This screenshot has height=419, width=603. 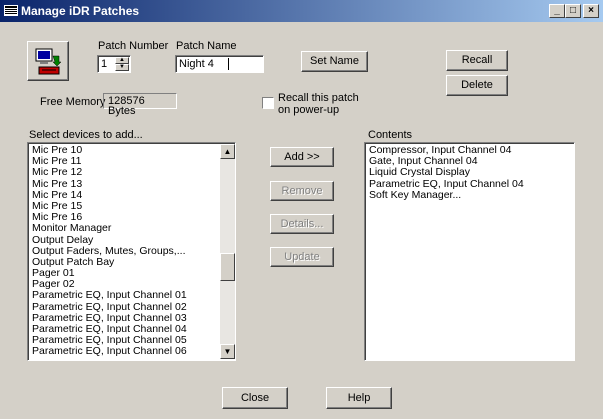 What do you see at coordinates (124, 172) in the screenshot?
I see `list-item: Mic Pre 12` at bounding box center [124, 172].